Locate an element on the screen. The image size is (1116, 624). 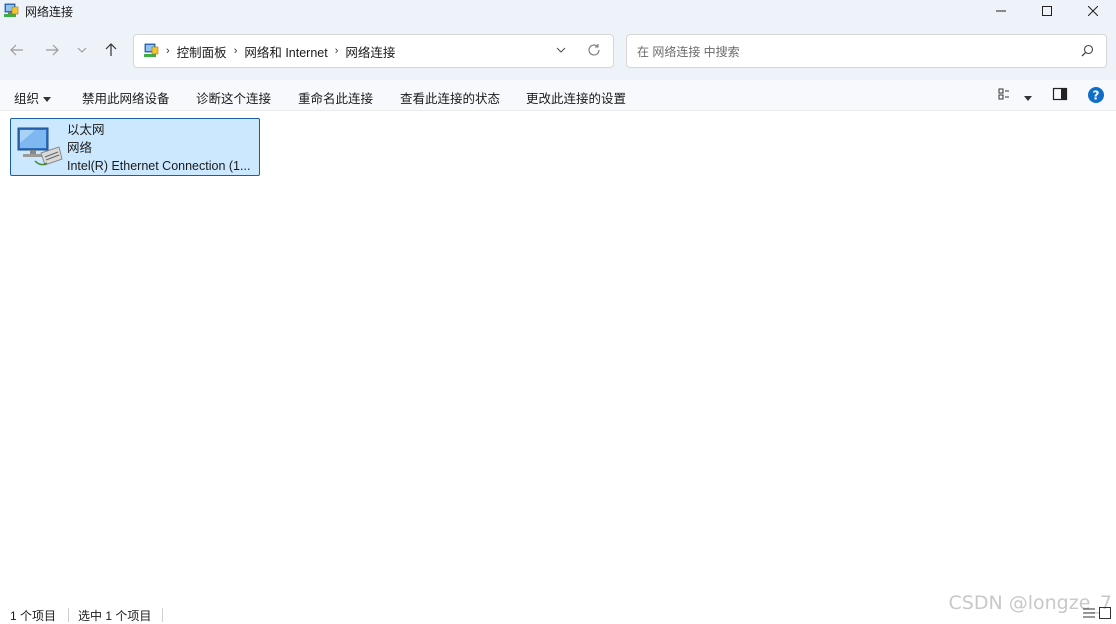
arrow-up-icon is located at coordinates (111, 49).